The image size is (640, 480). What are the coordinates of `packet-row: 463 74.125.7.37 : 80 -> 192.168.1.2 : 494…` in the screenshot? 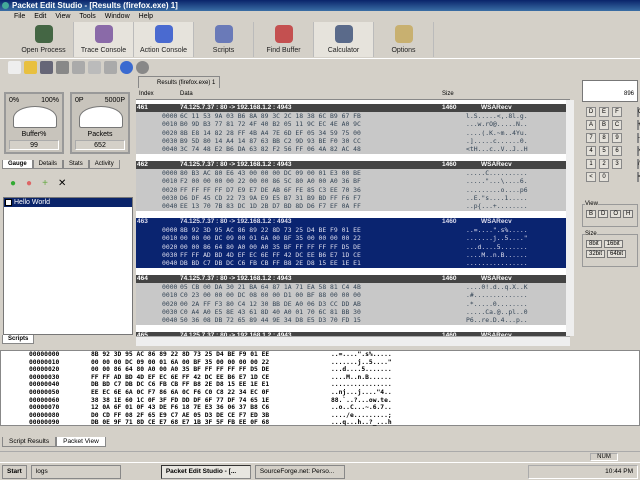 It's located at (351, 243).